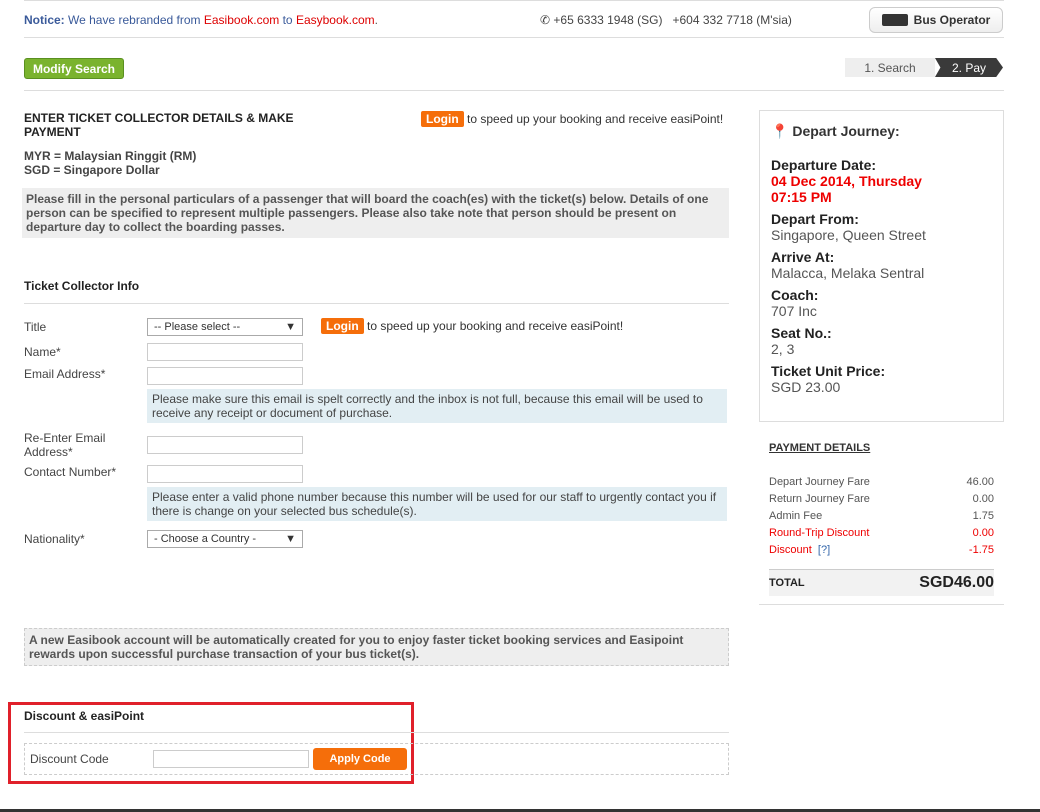 The height and width of the screenshot is (812, 1040). I want to click on discount-code-input, so click(231, 759).